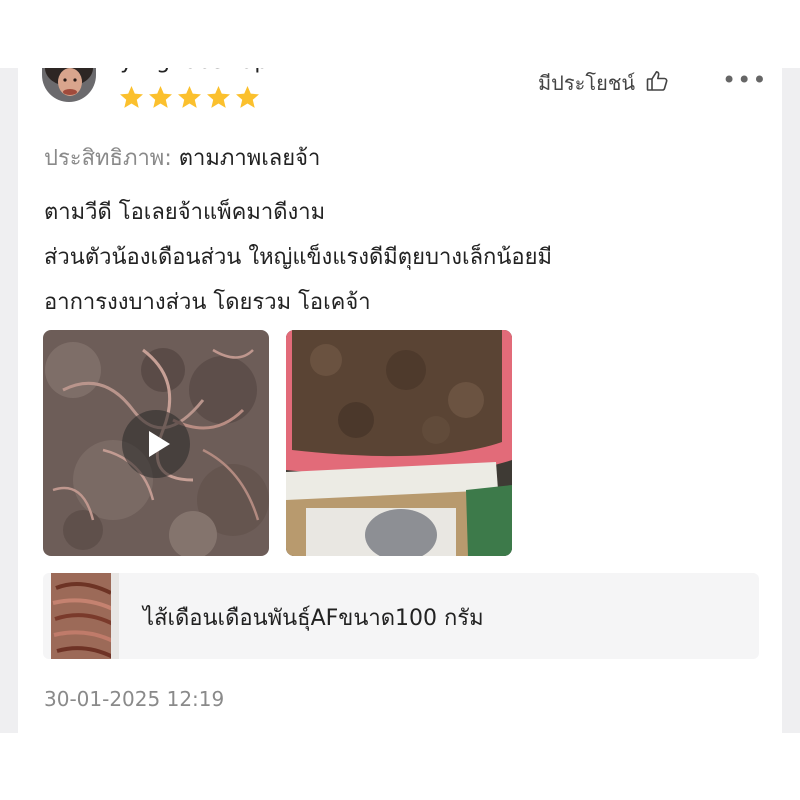  Describe the element at coordinates (159, 444) in the screenshot. I see `play-icon` at that location.